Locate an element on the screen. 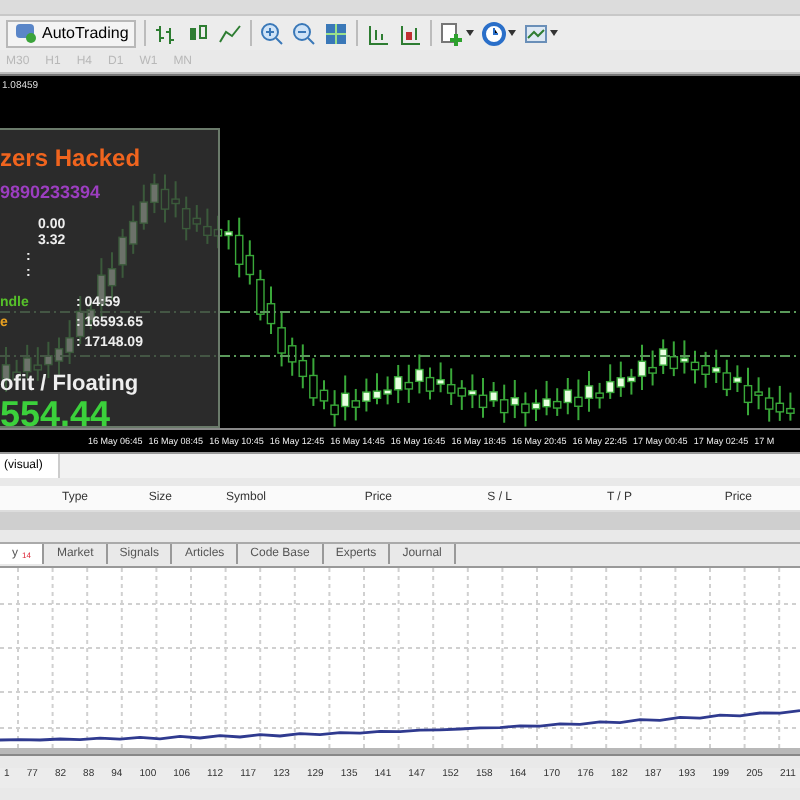  profit-value: 554.44 is located at coordinates (55, 414).